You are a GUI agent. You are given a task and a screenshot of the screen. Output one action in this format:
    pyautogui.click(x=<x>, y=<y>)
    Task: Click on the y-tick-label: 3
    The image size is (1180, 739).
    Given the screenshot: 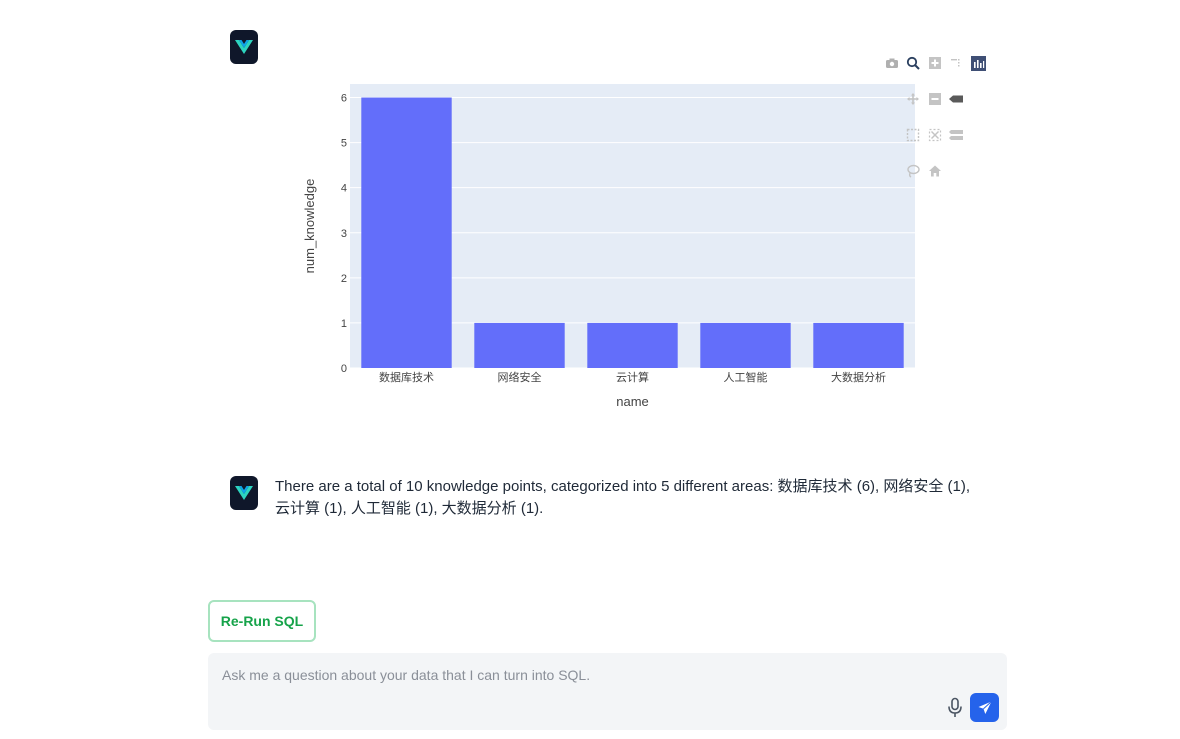 What is the action you would take?
    pyautogui.click(x=344, y=234)
    